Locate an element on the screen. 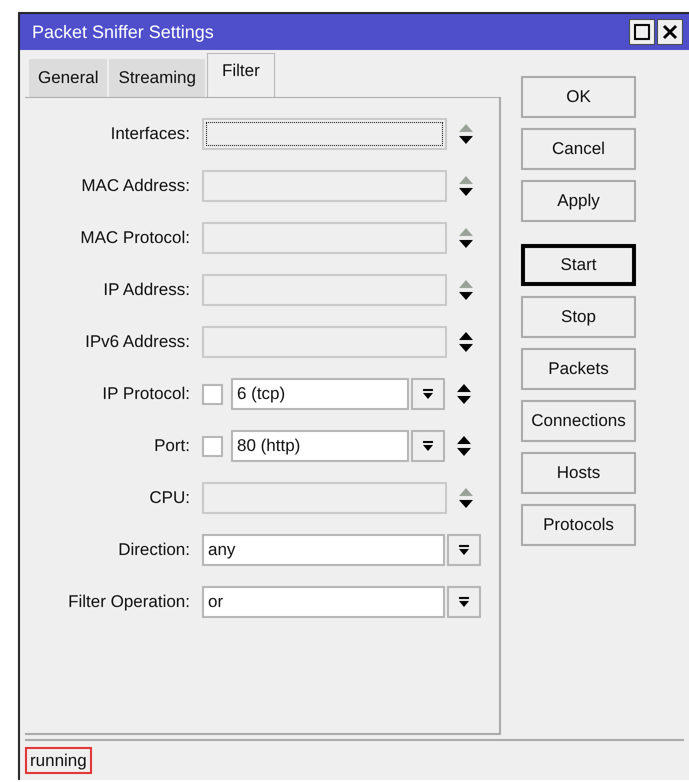 The width and height of the screenshot is (689, 782). close-icon is located at coordinates (670, 32).